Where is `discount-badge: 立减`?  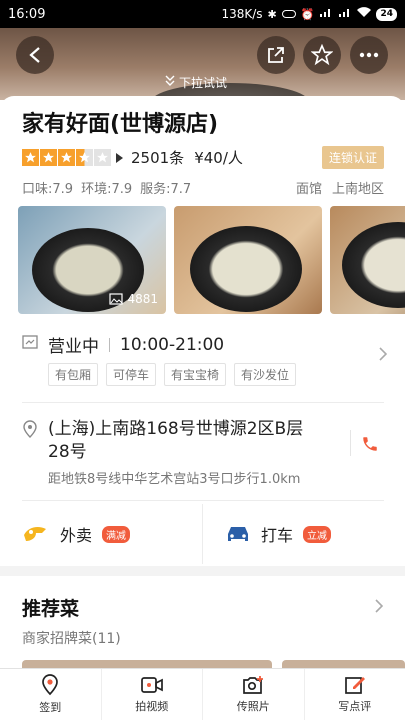
discount-badge: 立减 is located at coordinates (317, 534).